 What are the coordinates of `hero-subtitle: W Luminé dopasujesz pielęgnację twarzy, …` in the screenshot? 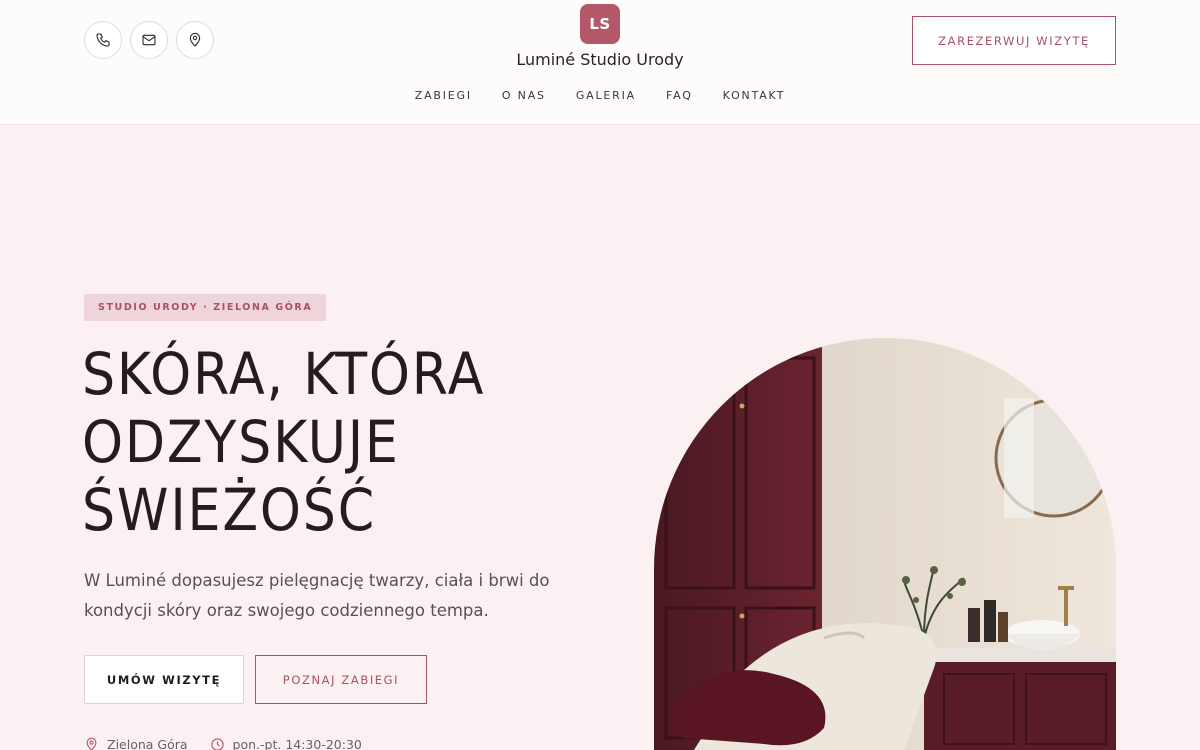 It's located at (317, 595).